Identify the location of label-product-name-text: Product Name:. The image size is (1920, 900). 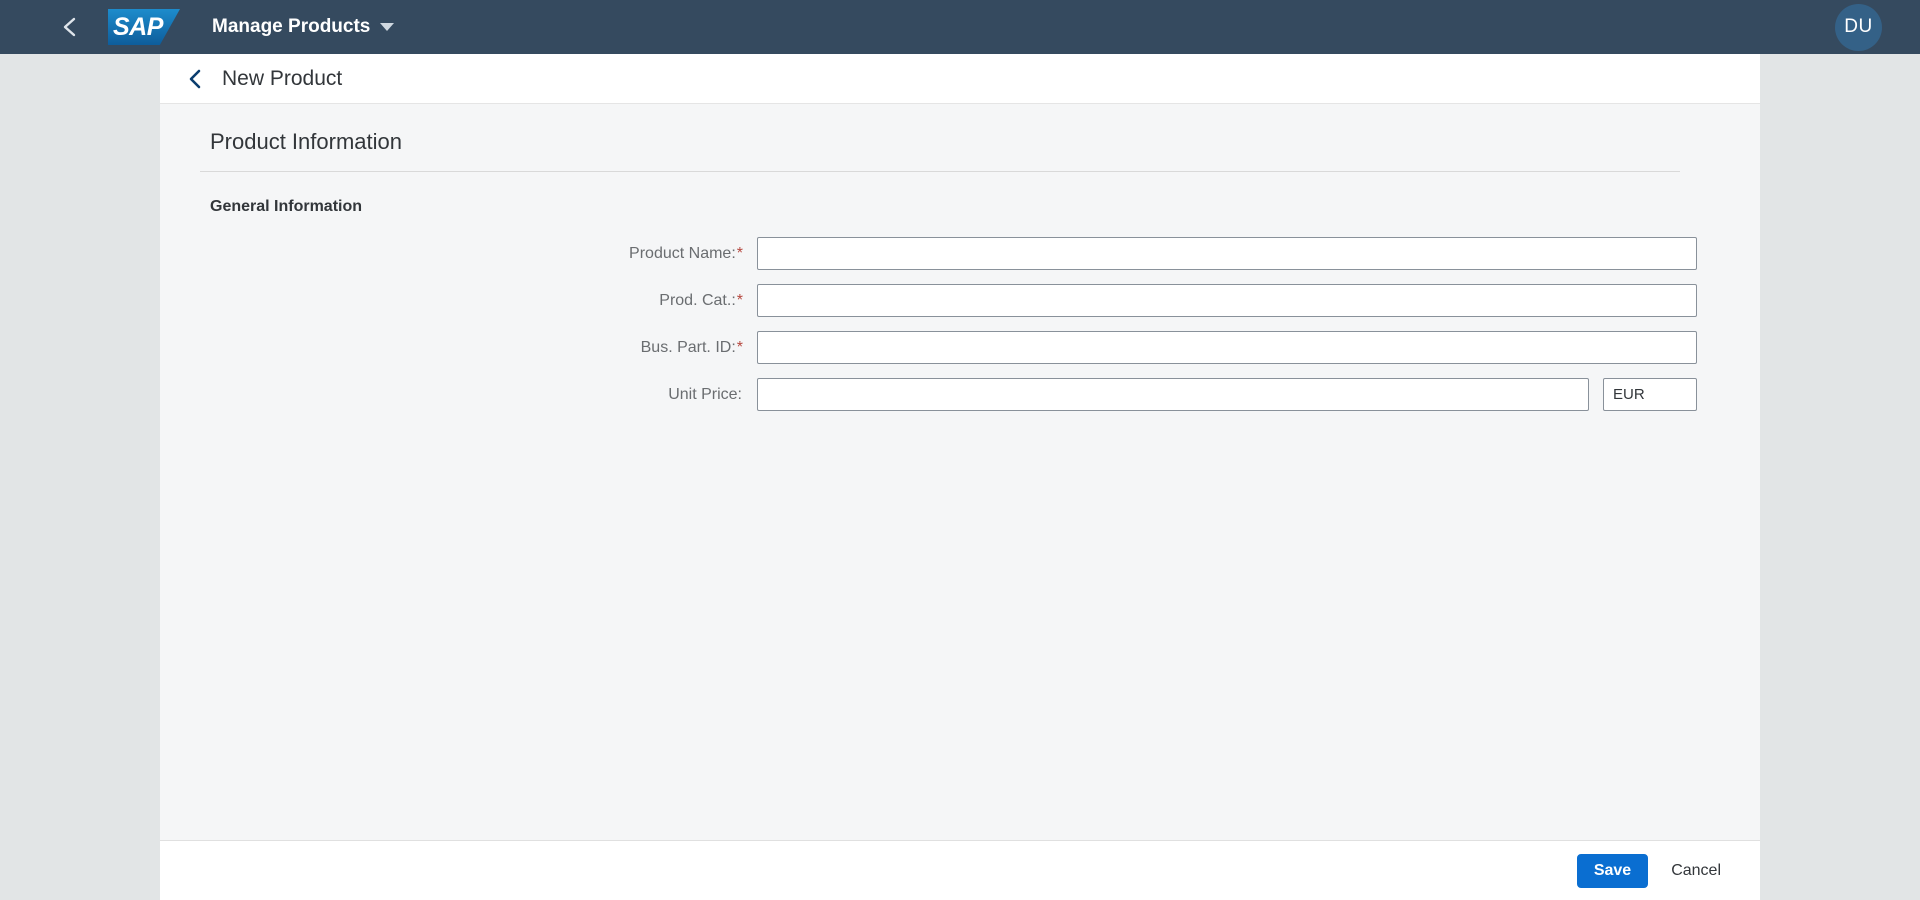
(682, 253).